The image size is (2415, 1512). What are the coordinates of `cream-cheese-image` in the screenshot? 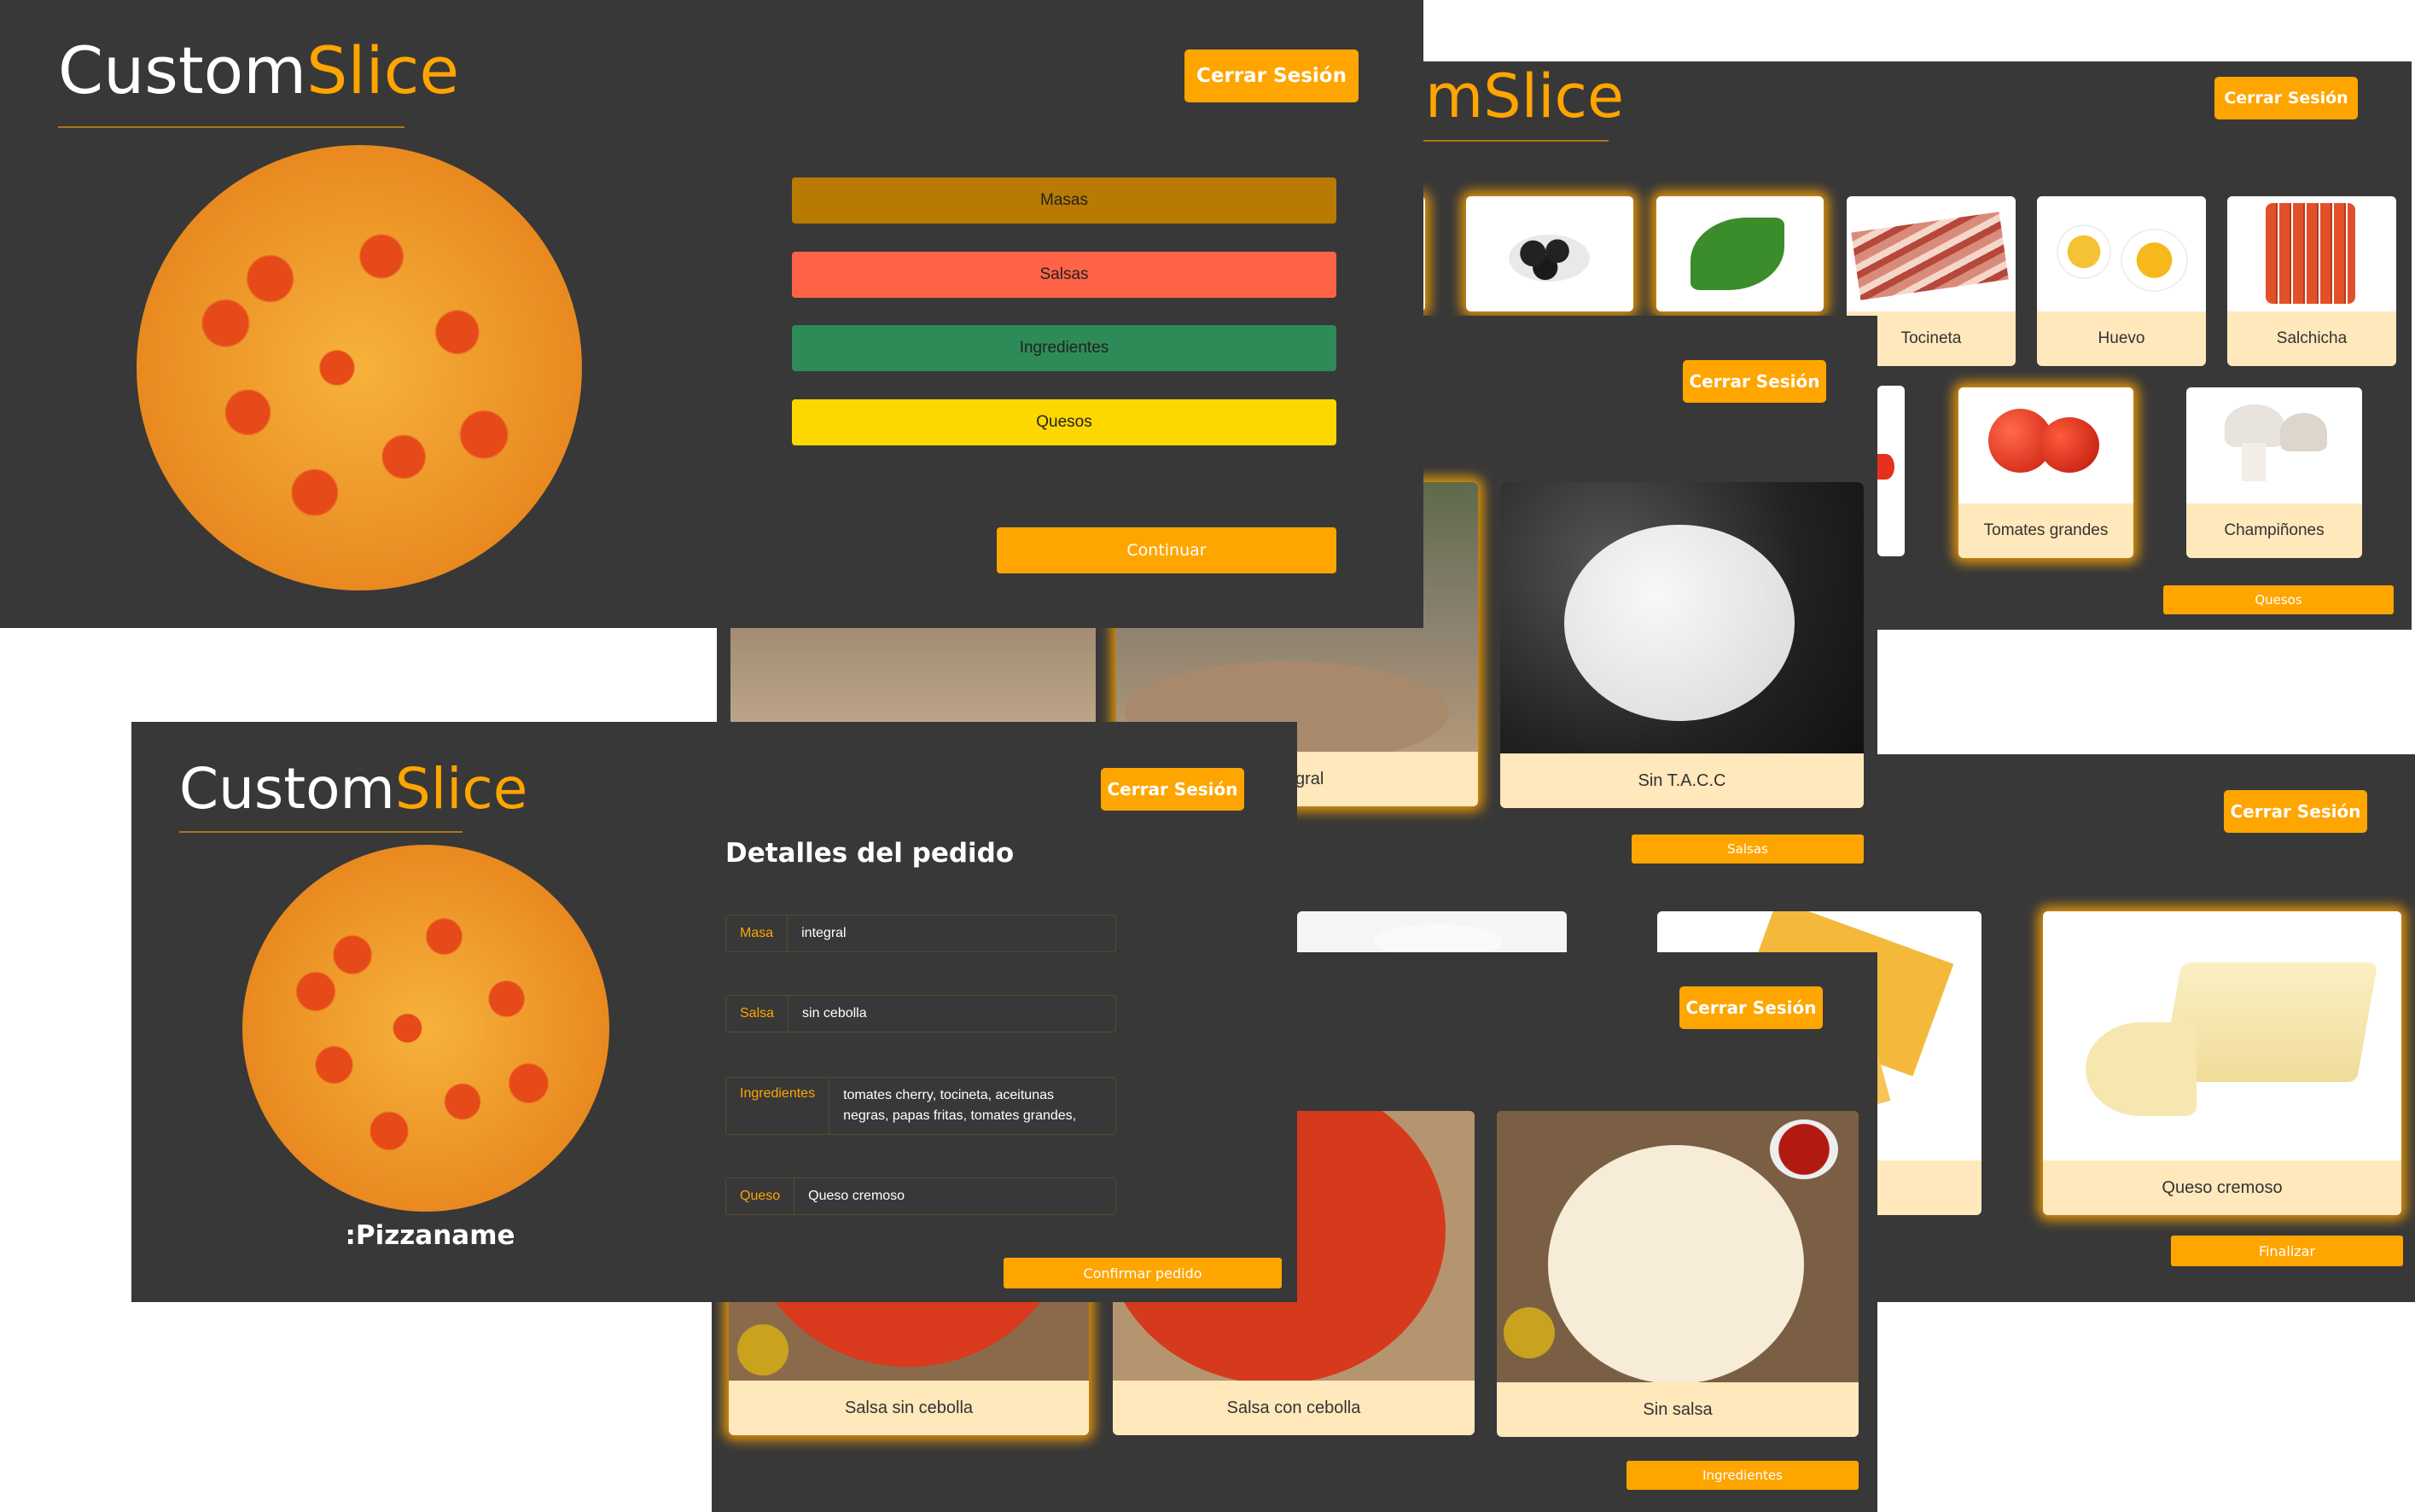 It's located at (2222, 1035).